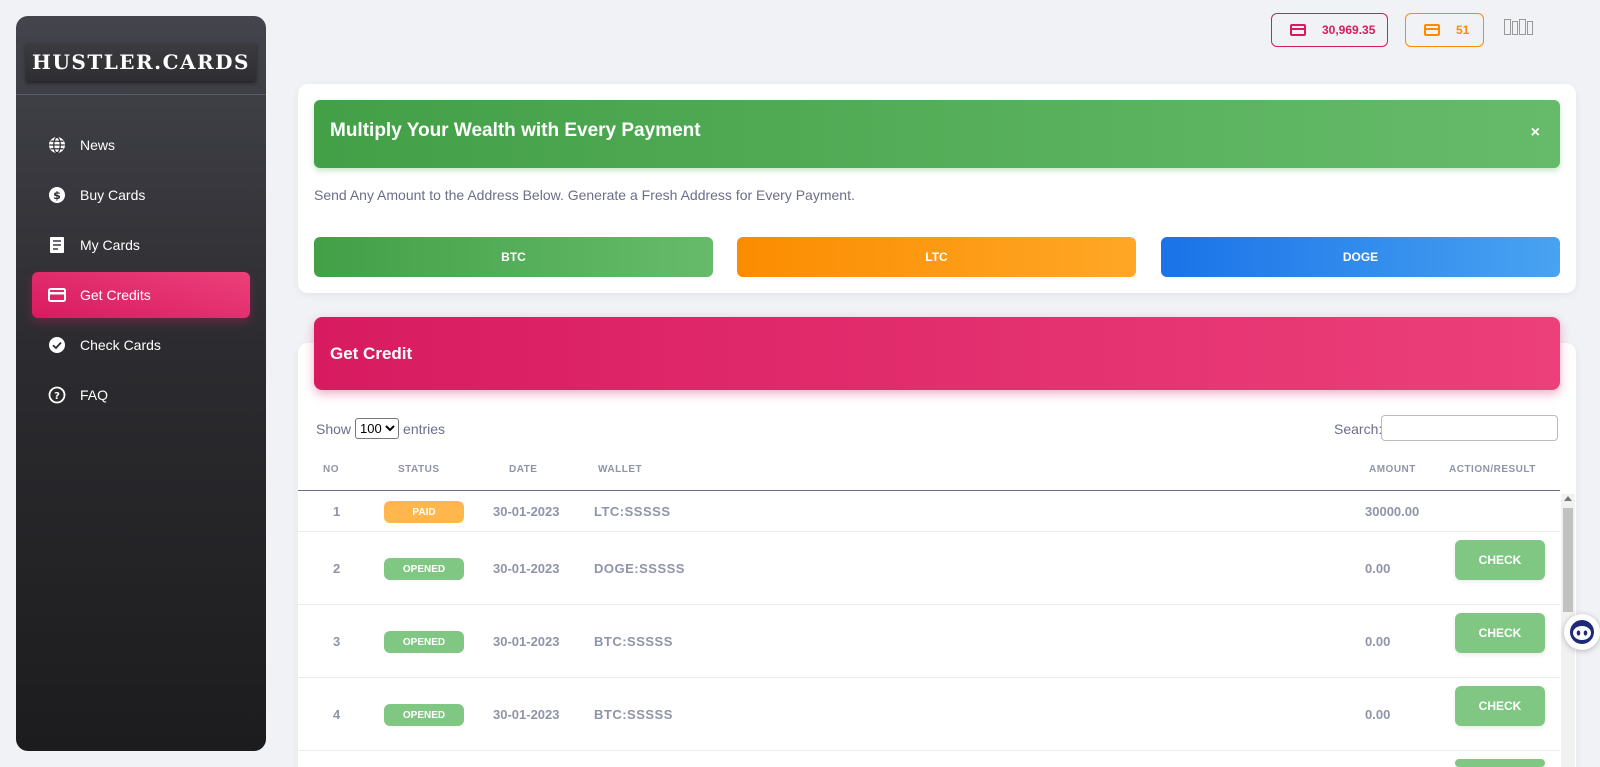 The image size is (1600, 767). I want to click on row-no: 4, so click(337, 714).